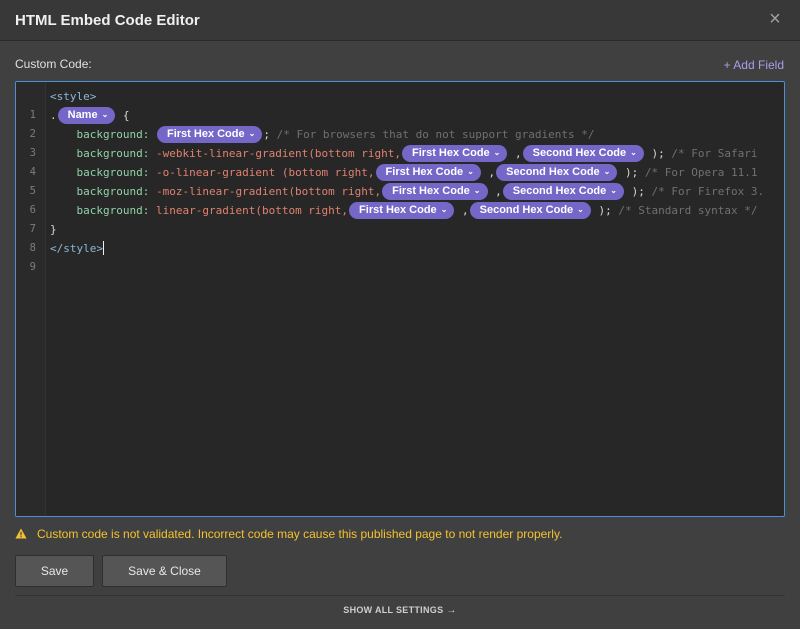  What do you see at coordinates (53, 229) in the screenshot?
I see `code-token: }` at bounding box center [53, 229].